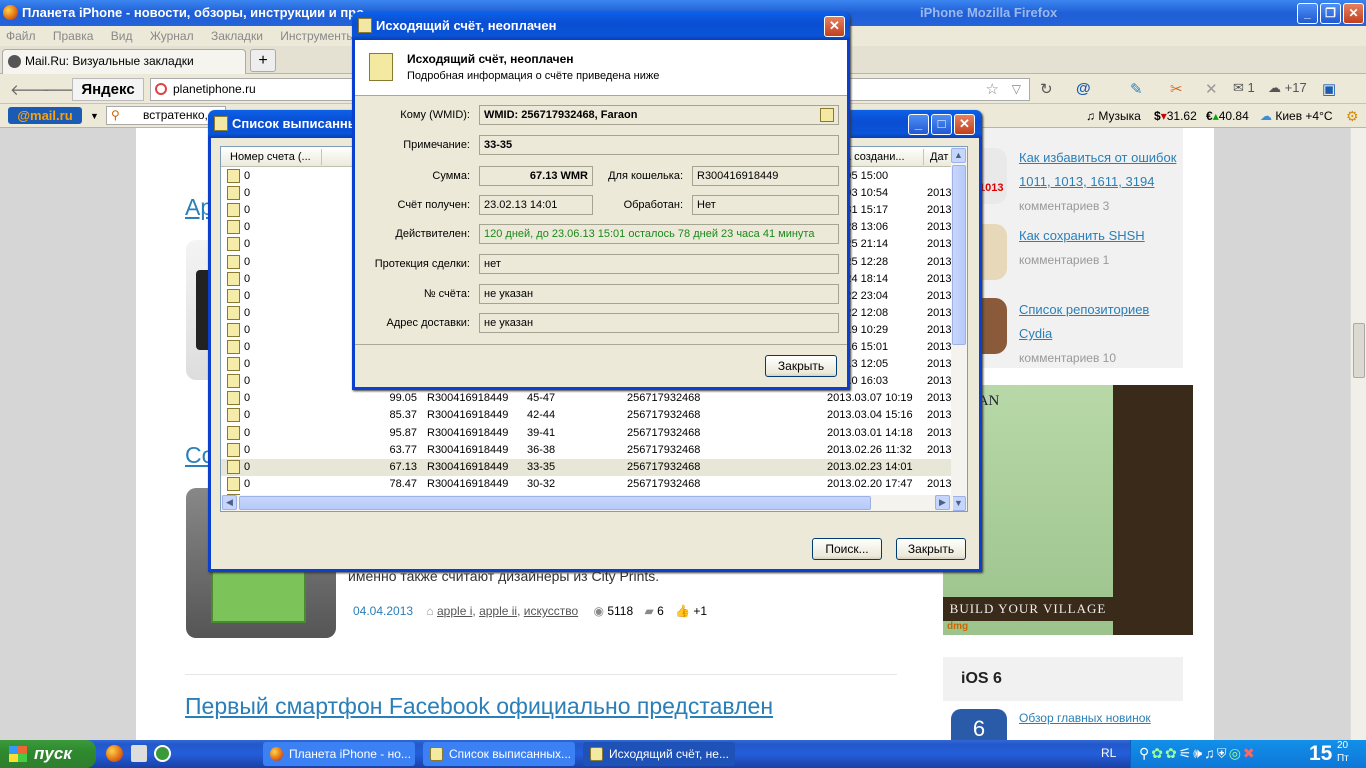 This screenshot has width=1366, height=768. Describe the element at coordinates (939, 157) in the screenshot. I see `column-header-date: Дат` at that location.